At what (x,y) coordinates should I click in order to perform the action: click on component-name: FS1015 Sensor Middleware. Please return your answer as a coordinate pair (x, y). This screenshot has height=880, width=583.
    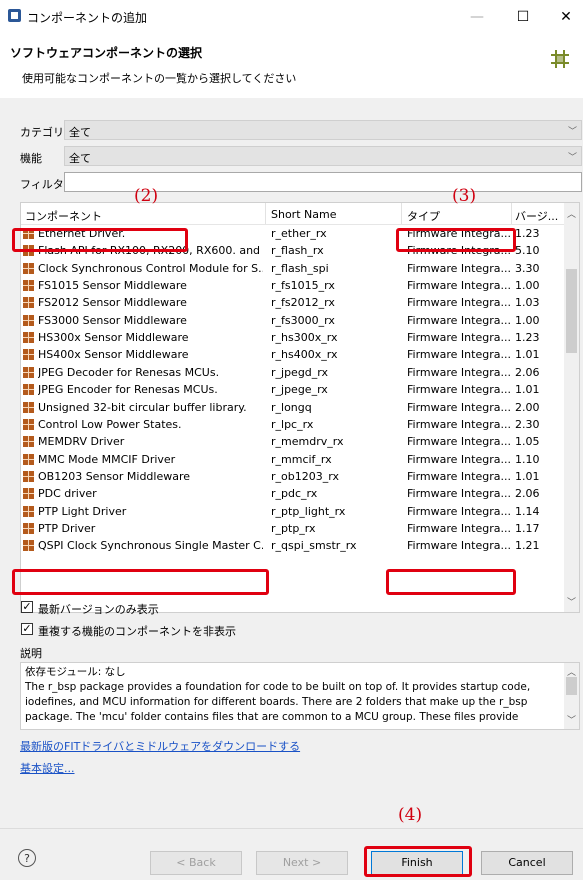
    Looking at the image, I should click on (112, 286).